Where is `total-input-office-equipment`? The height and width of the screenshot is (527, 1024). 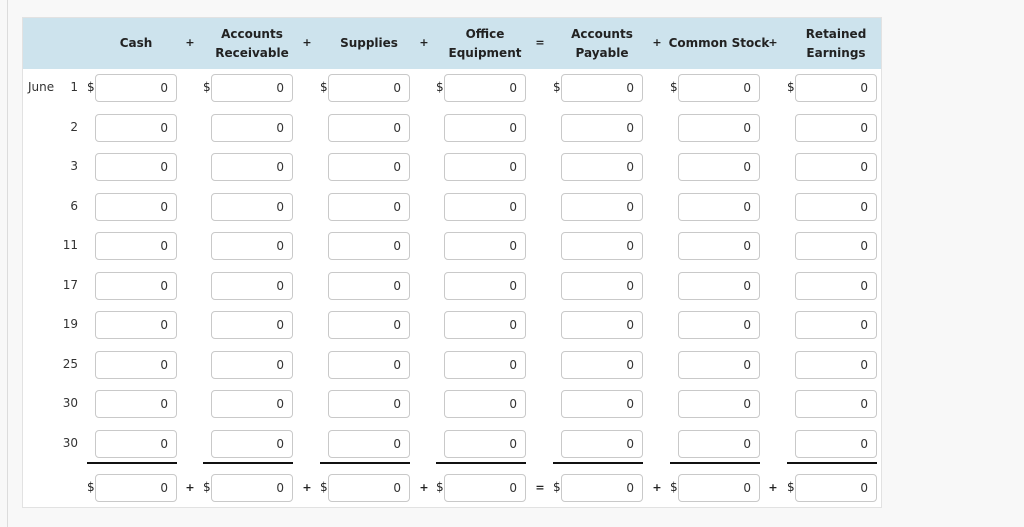 total-input-office-equipment is located at coordinates (485, 488).